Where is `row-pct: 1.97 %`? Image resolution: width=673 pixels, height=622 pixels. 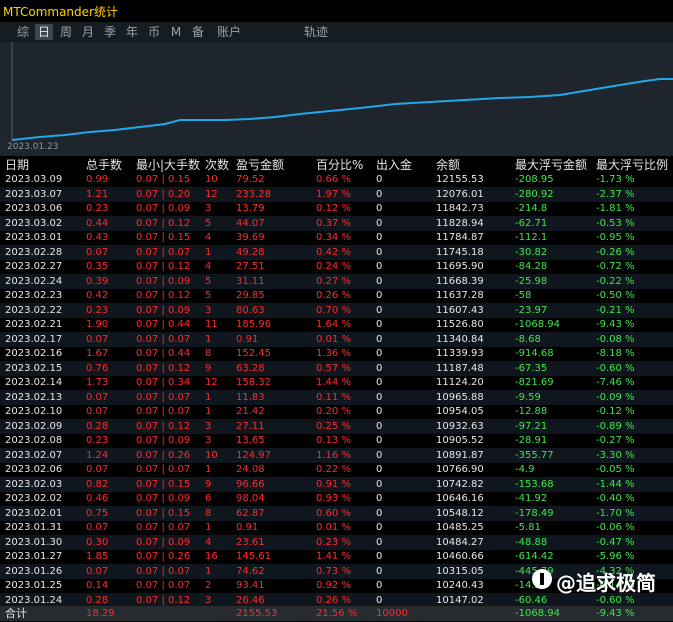 row-pct: 1.97 % is located at coordinates (333, 194).